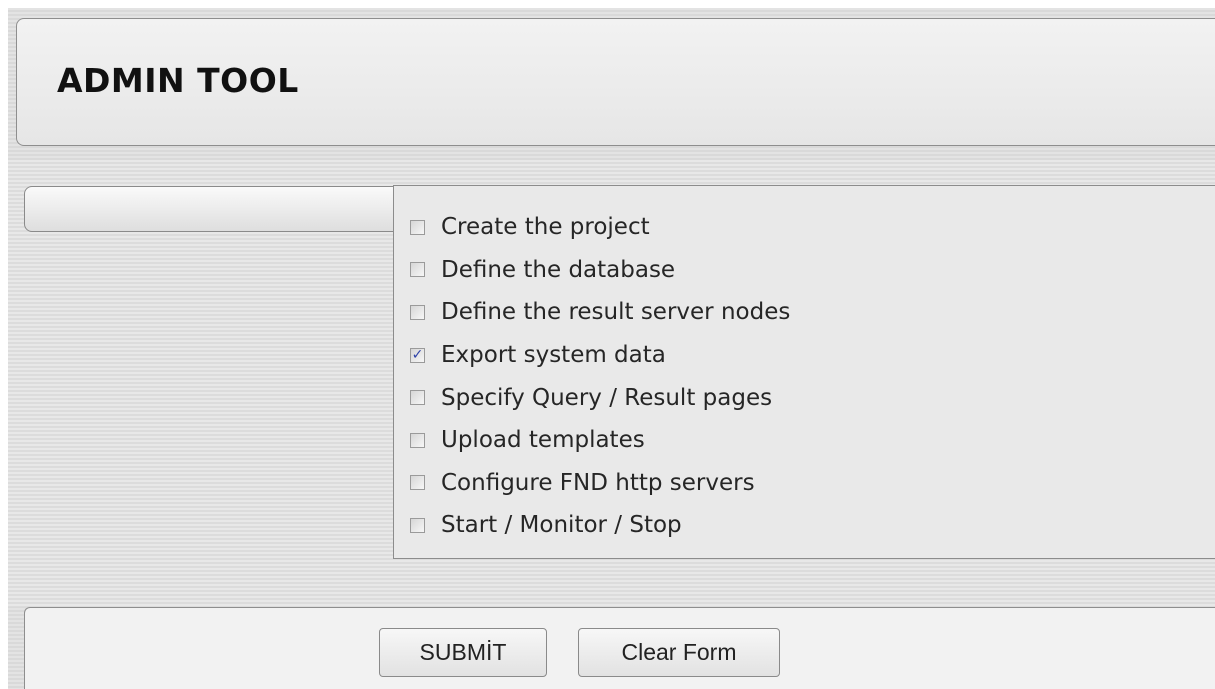  I want to click on option-define-database: Define the database, so click(600, 270).